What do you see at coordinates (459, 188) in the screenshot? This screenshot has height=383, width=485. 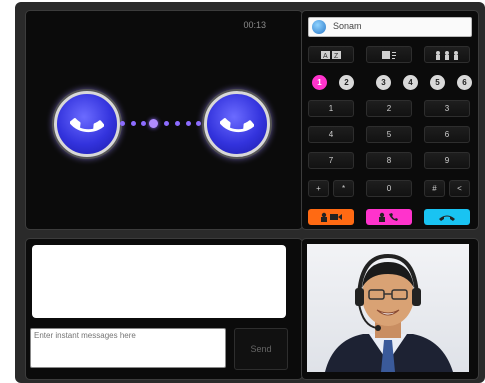 I see `key-backspace: <` at bounding box center [459, 188].